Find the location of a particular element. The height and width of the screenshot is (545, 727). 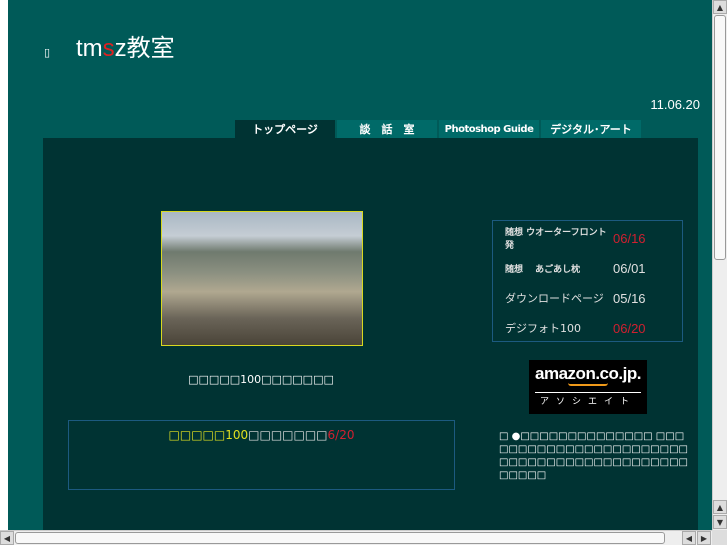

logo-text: tm is located at coordinates (89, 48).